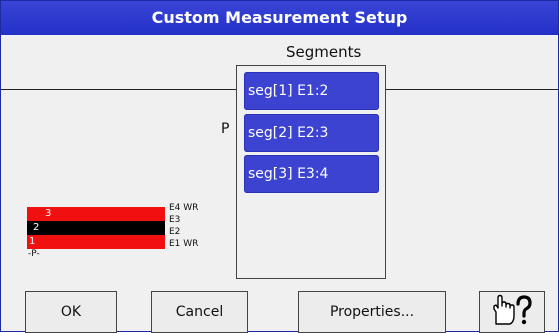  Describe the element at coordinates (96, 214) in the screenshot. I see `band-3: 3` at that location.